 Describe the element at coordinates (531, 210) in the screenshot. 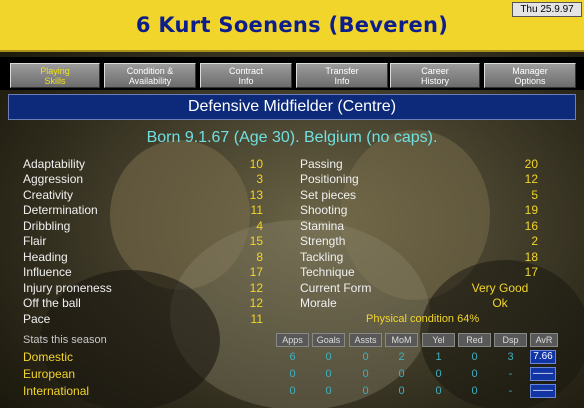

I see `attribute-value: 19` at that location.